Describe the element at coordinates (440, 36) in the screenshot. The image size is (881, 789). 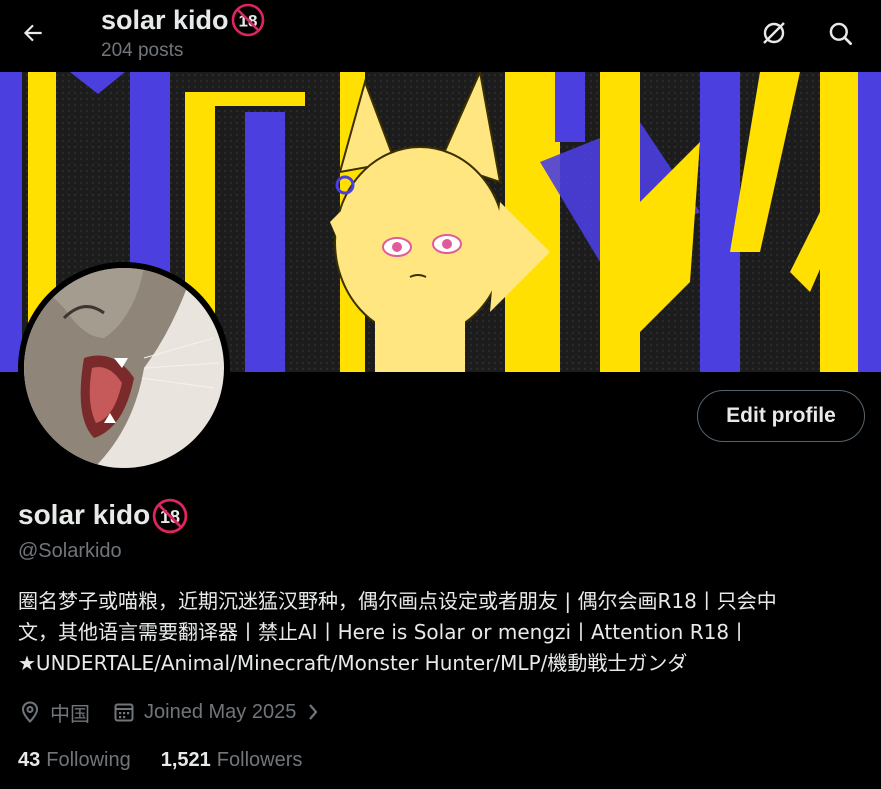
I see `top-bar: solar kido 18 204 posts` at that location.